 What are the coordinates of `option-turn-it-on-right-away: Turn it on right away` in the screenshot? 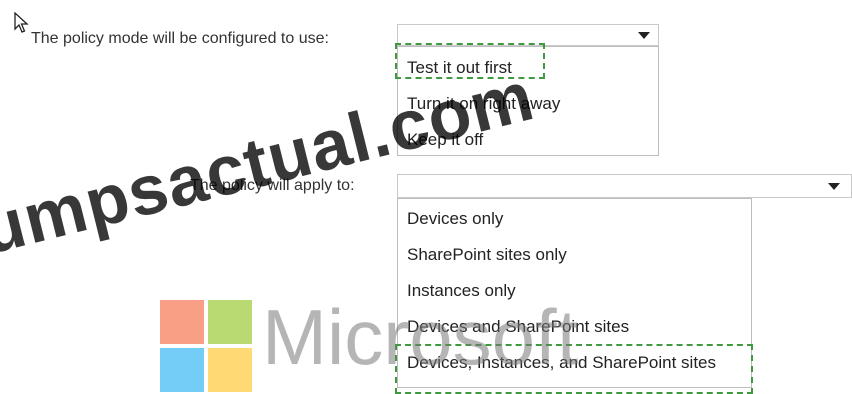 It's located at (483, 104).